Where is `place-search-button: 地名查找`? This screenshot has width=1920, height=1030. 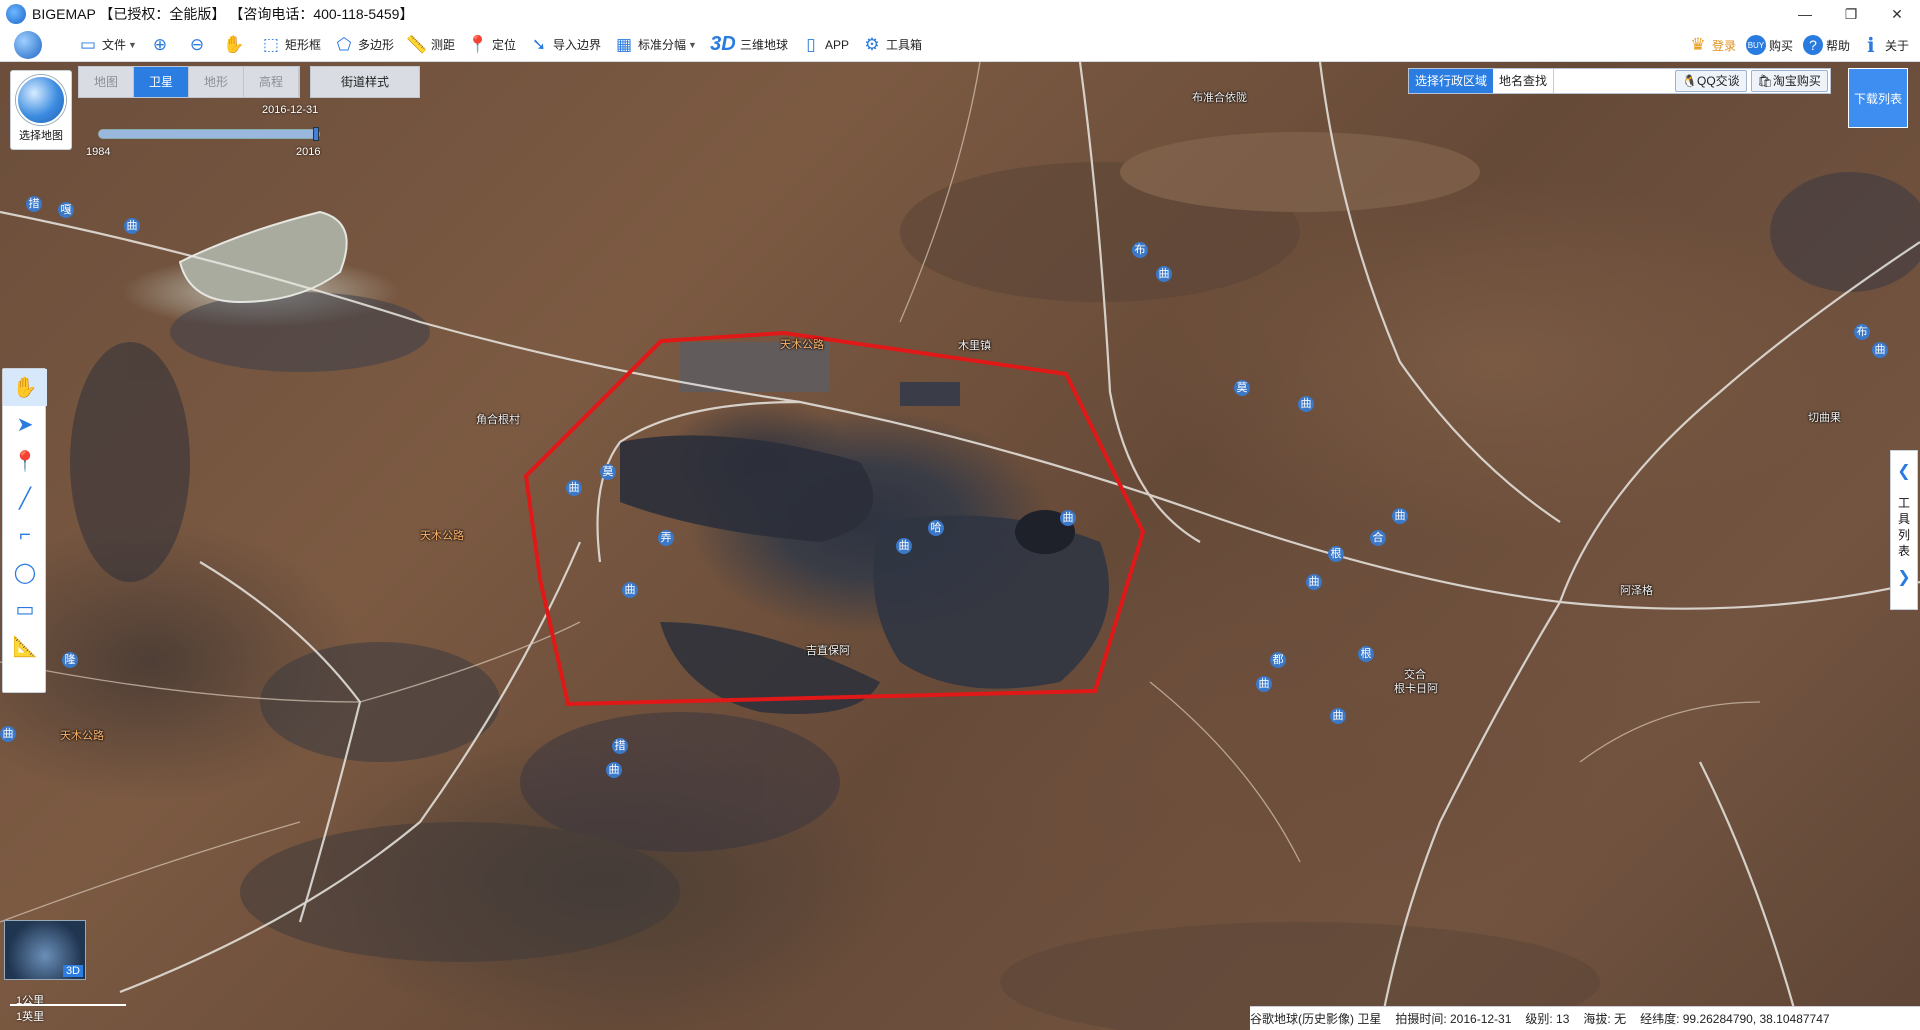
place-search-button: 地名查找 is located at coordinates (1523, 81).